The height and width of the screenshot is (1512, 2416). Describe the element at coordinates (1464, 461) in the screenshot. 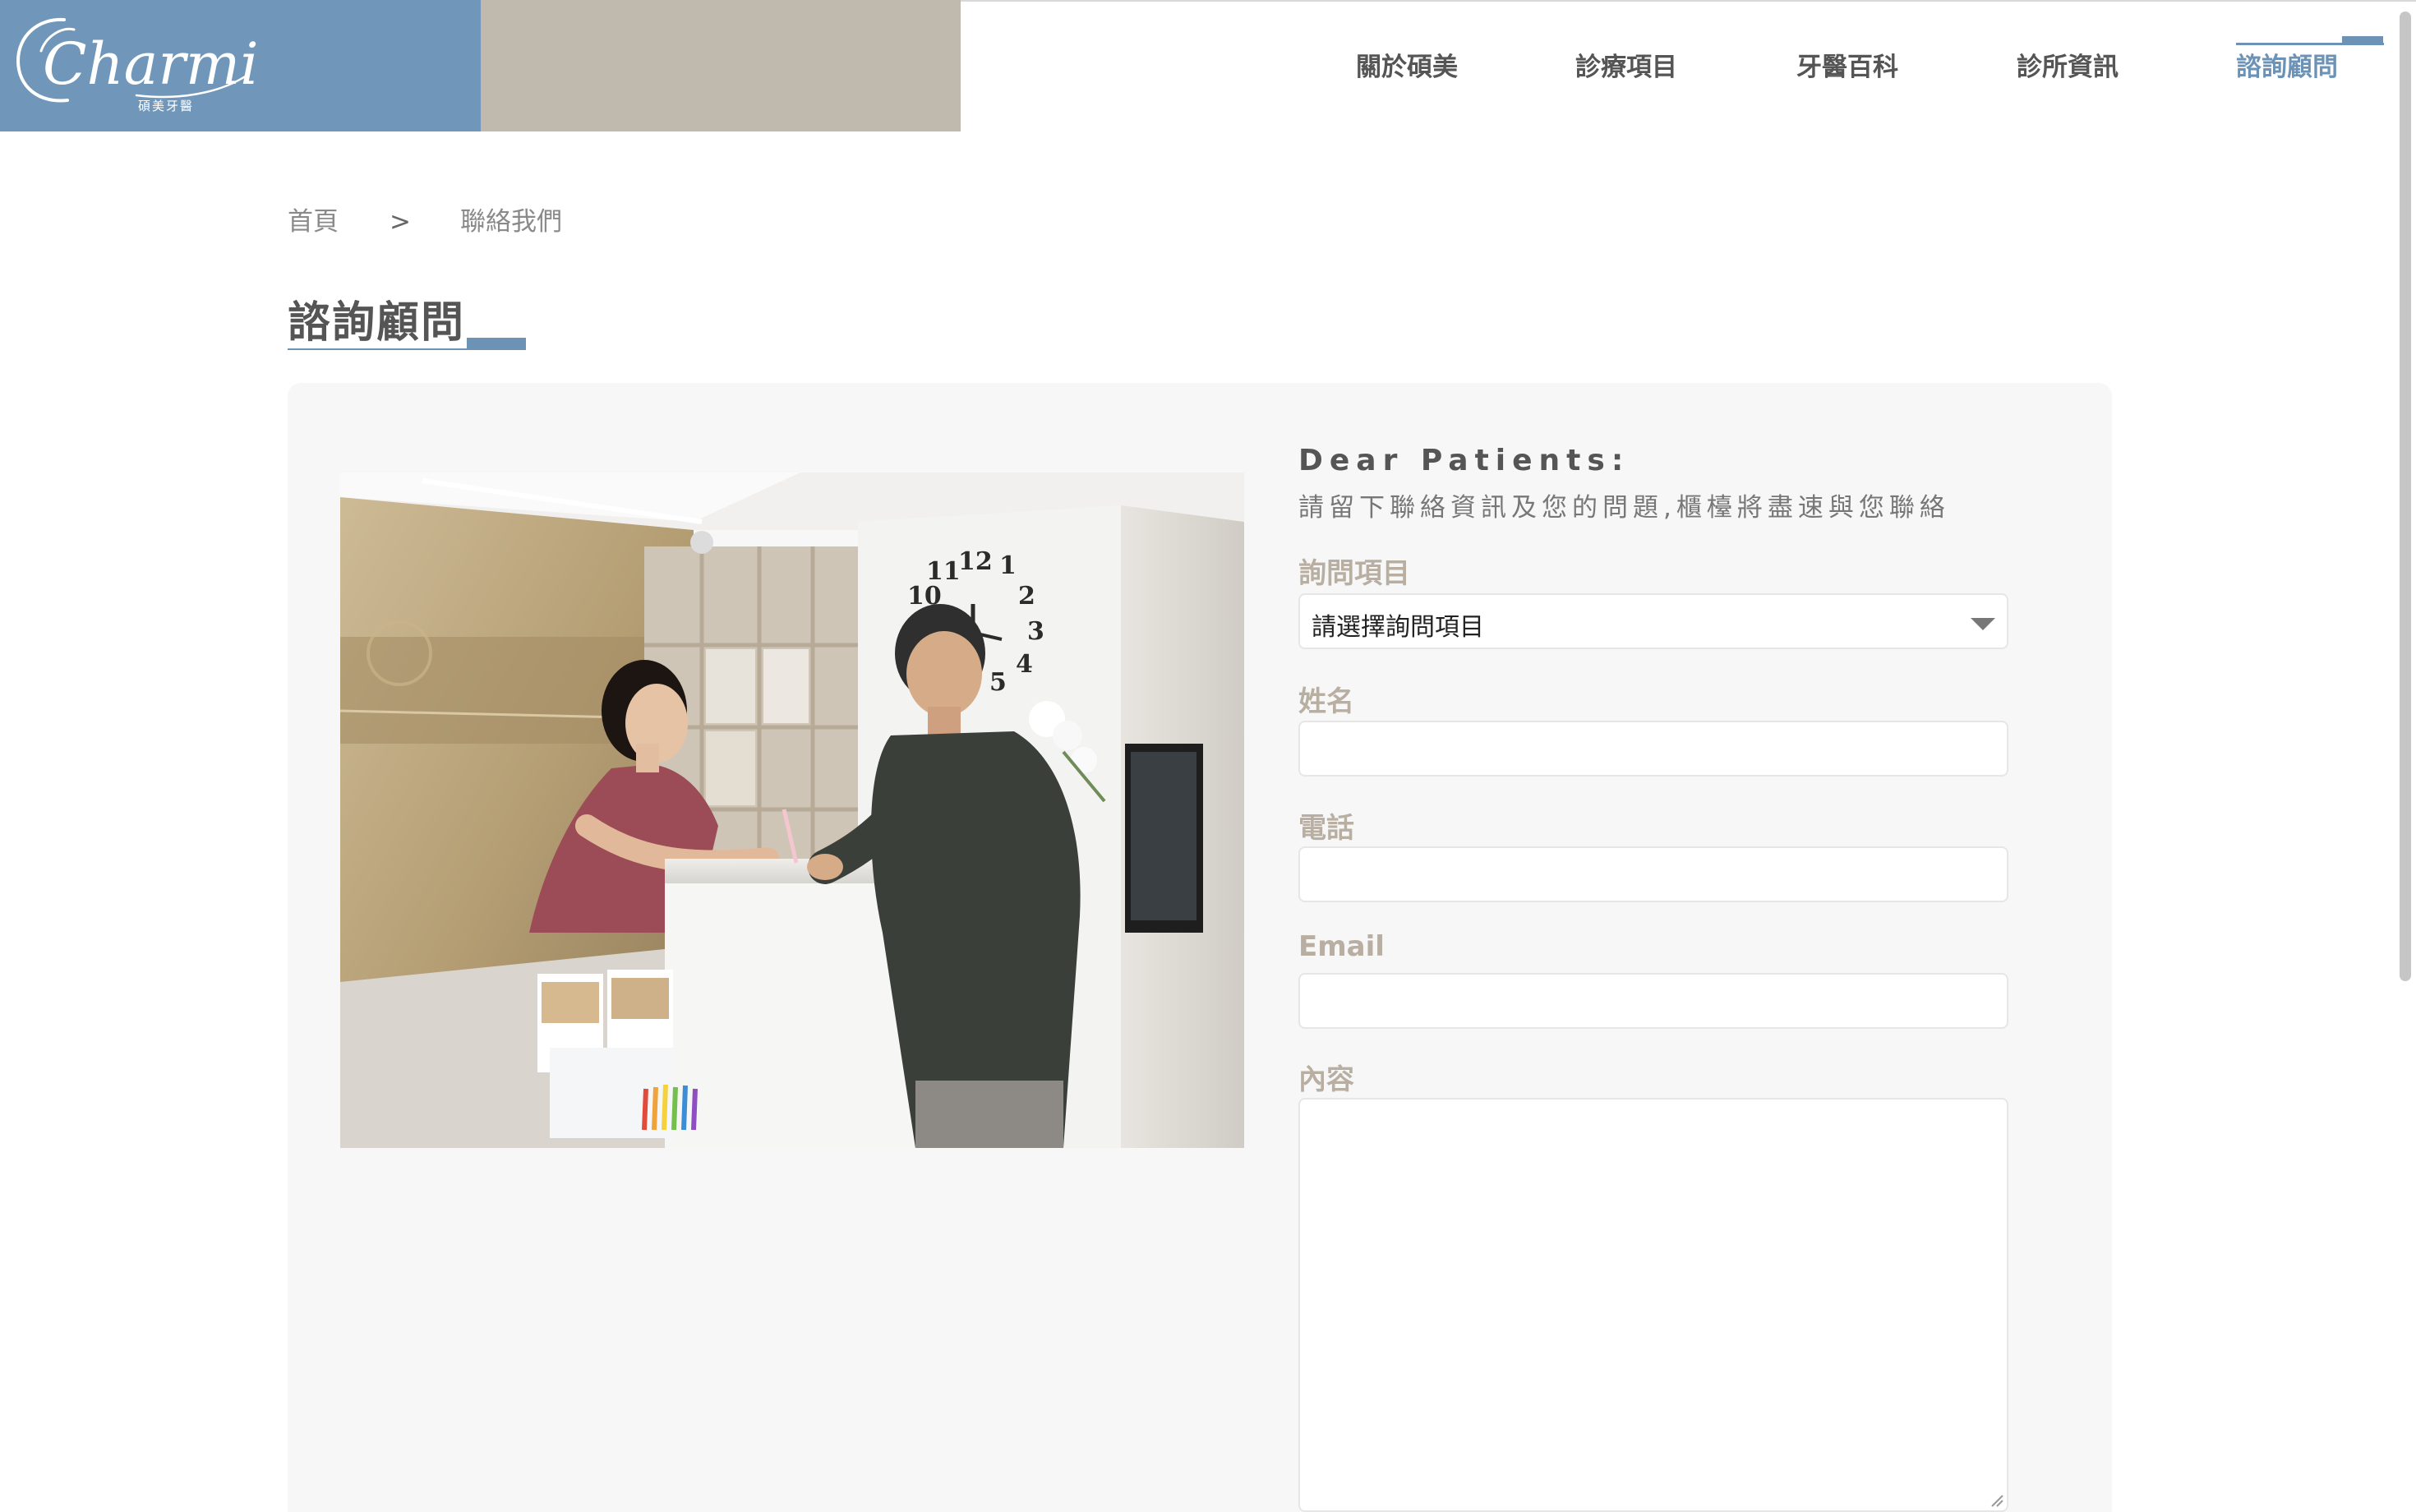

I see `form-greeting: Dear Patients:` at that location.